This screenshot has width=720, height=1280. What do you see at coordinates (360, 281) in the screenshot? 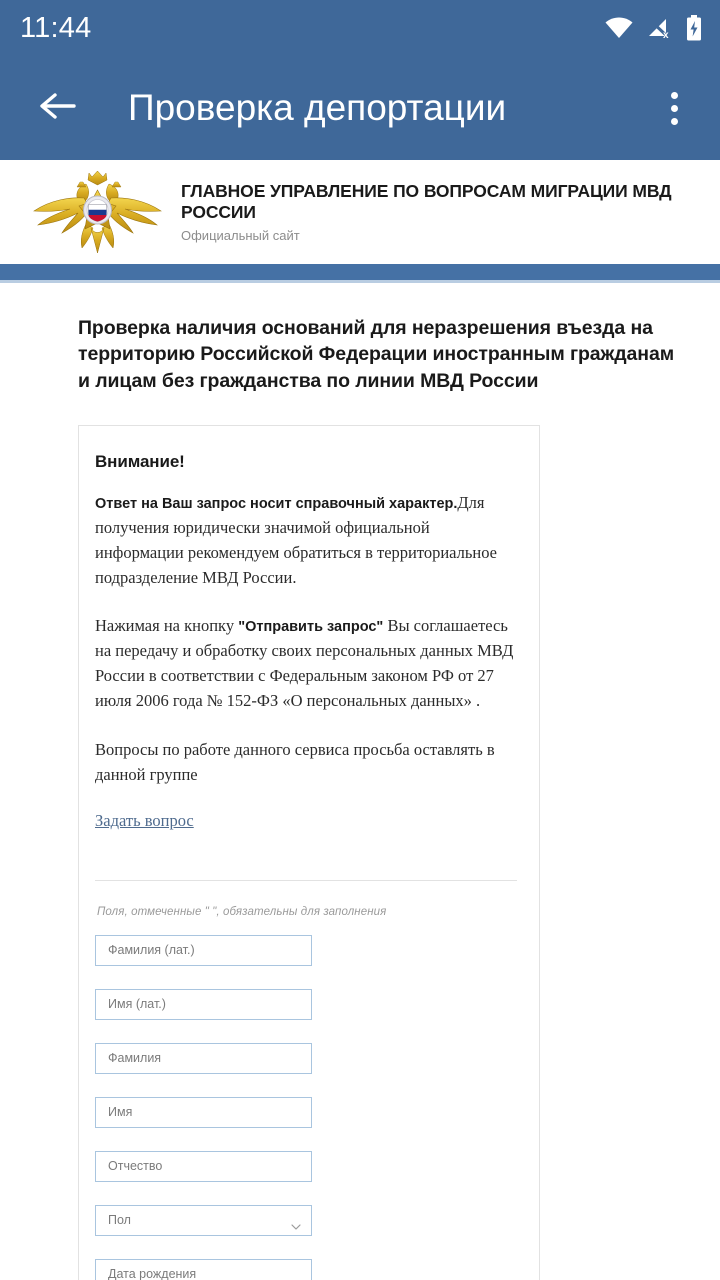
I see `header-divider-light` at bounding box center [360, 281].